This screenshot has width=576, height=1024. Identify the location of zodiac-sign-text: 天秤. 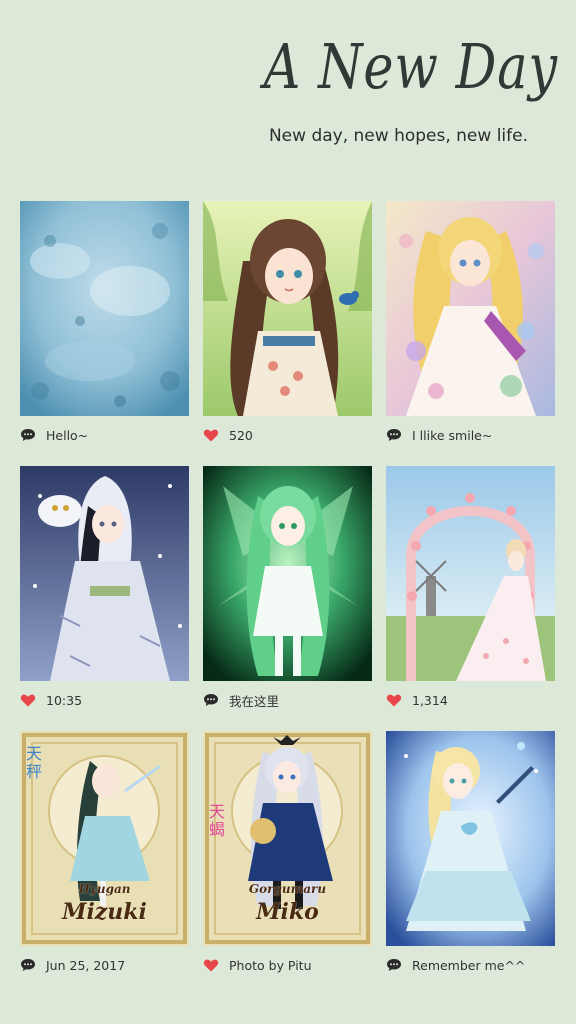
(34, 762).